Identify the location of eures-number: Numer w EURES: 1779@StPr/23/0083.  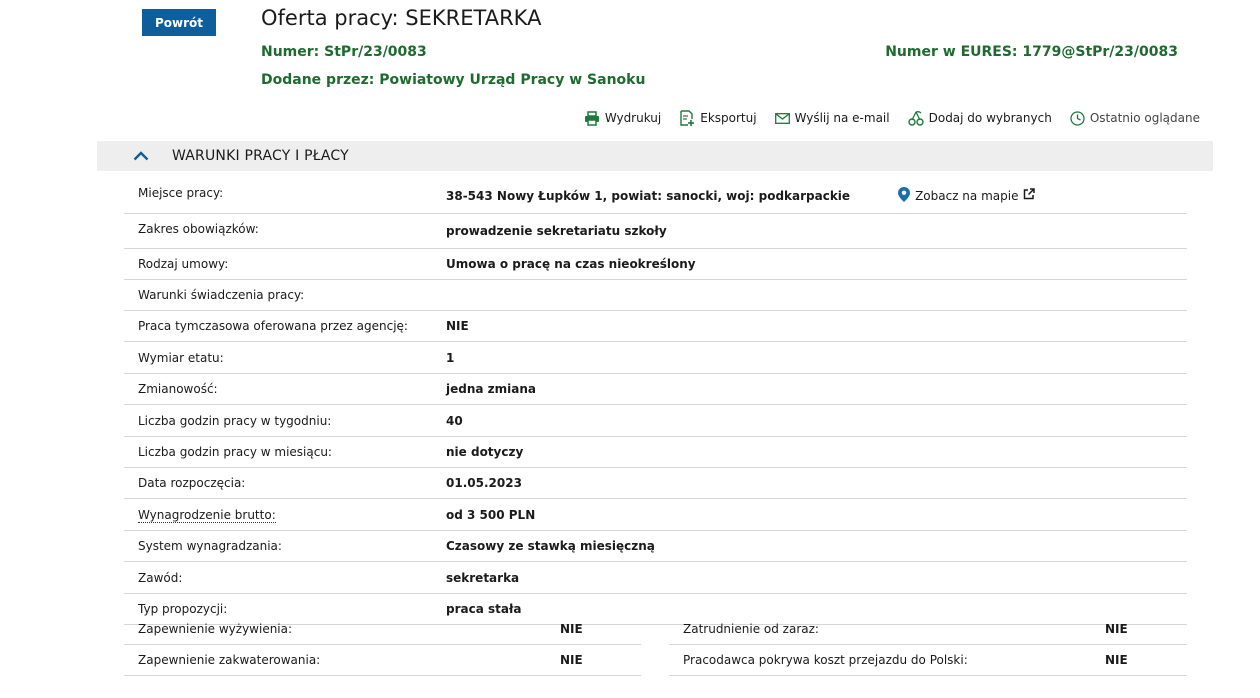
(1031, 52).